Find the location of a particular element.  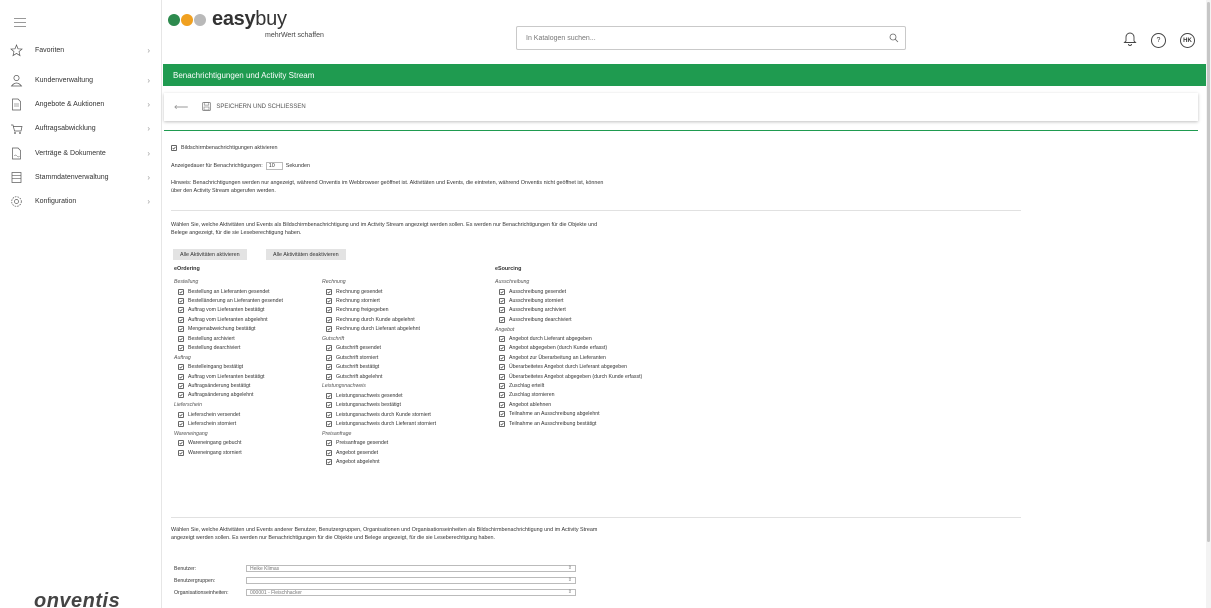

sidebar-item-konfiguration: Konfiguration › is located at coordinates (81, 201).